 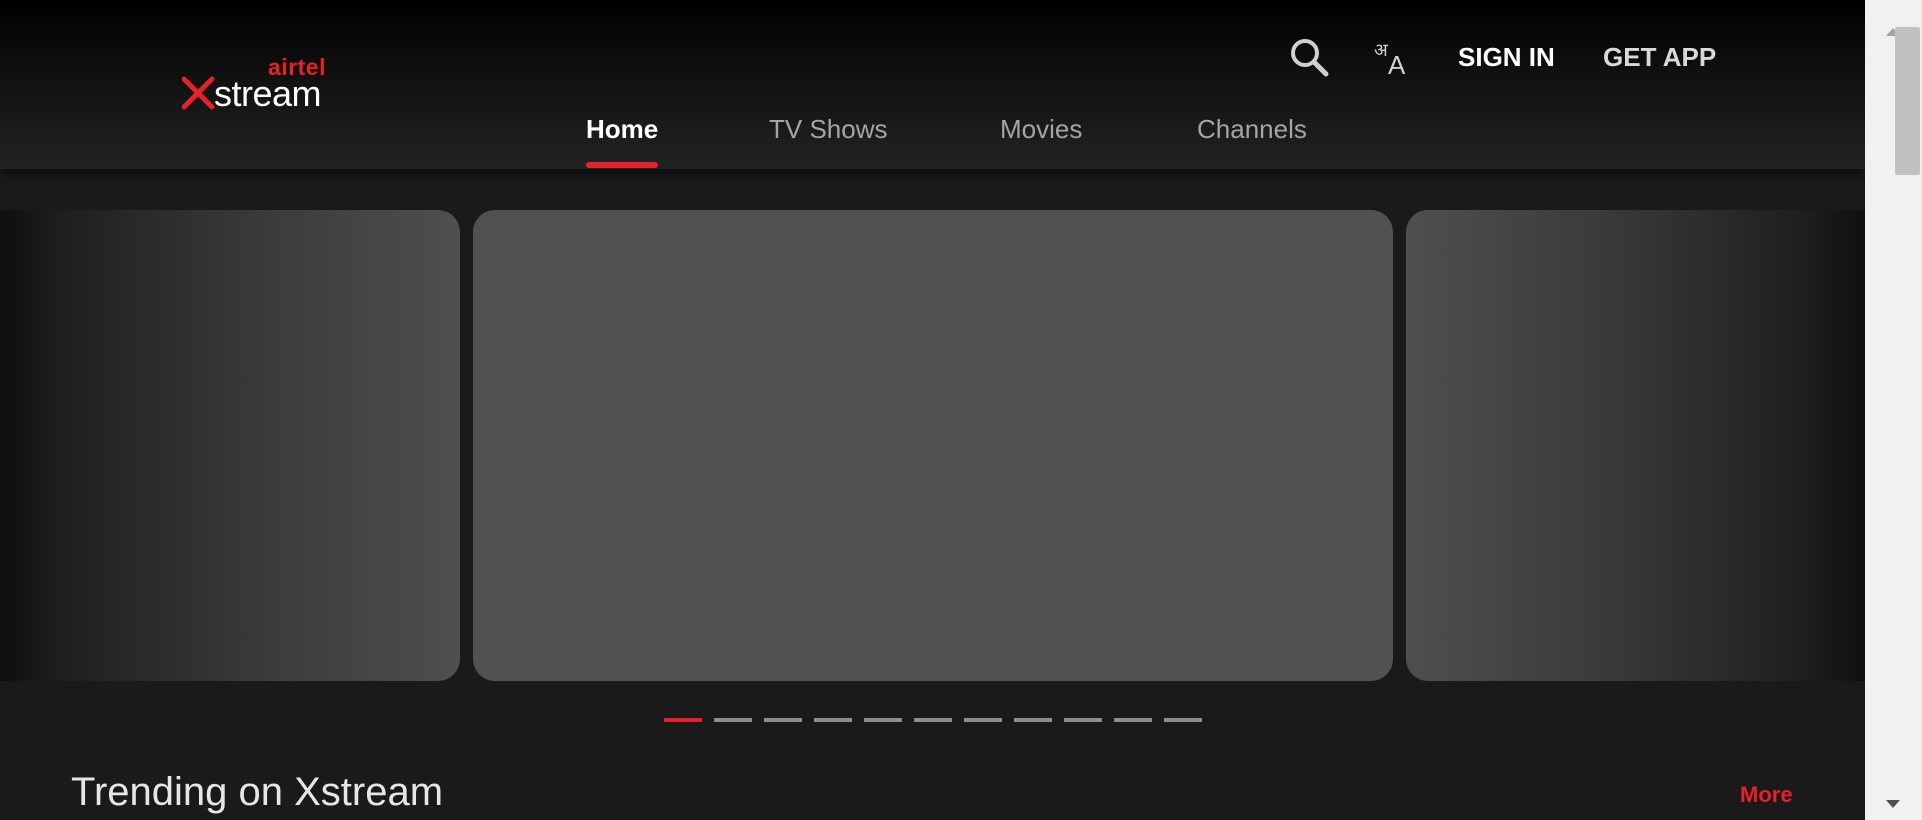 I want to click on carousel-slide-previous, so click(x=230, y=445).